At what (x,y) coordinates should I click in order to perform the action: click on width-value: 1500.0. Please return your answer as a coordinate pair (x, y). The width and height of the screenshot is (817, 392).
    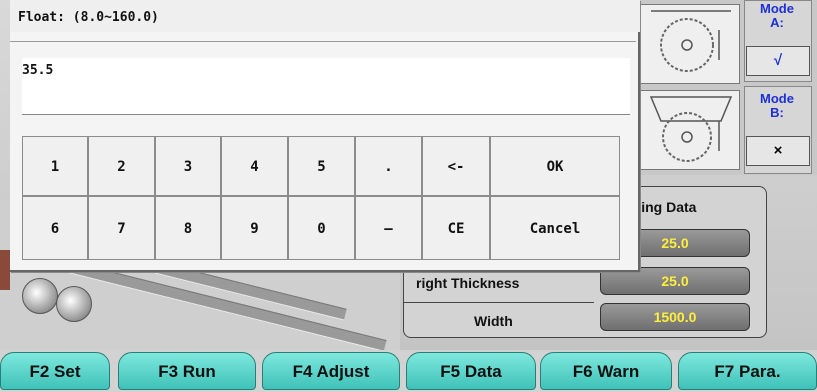
    Looking at the image, I should click on (675, 317).